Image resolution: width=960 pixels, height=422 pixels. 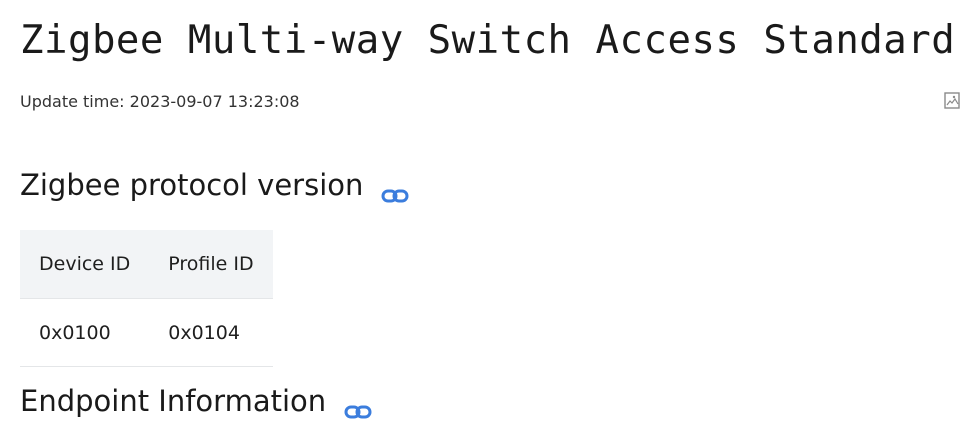 I want to click on section-heading-endpoint: Endpoint Information, so click(x=196, y=401).